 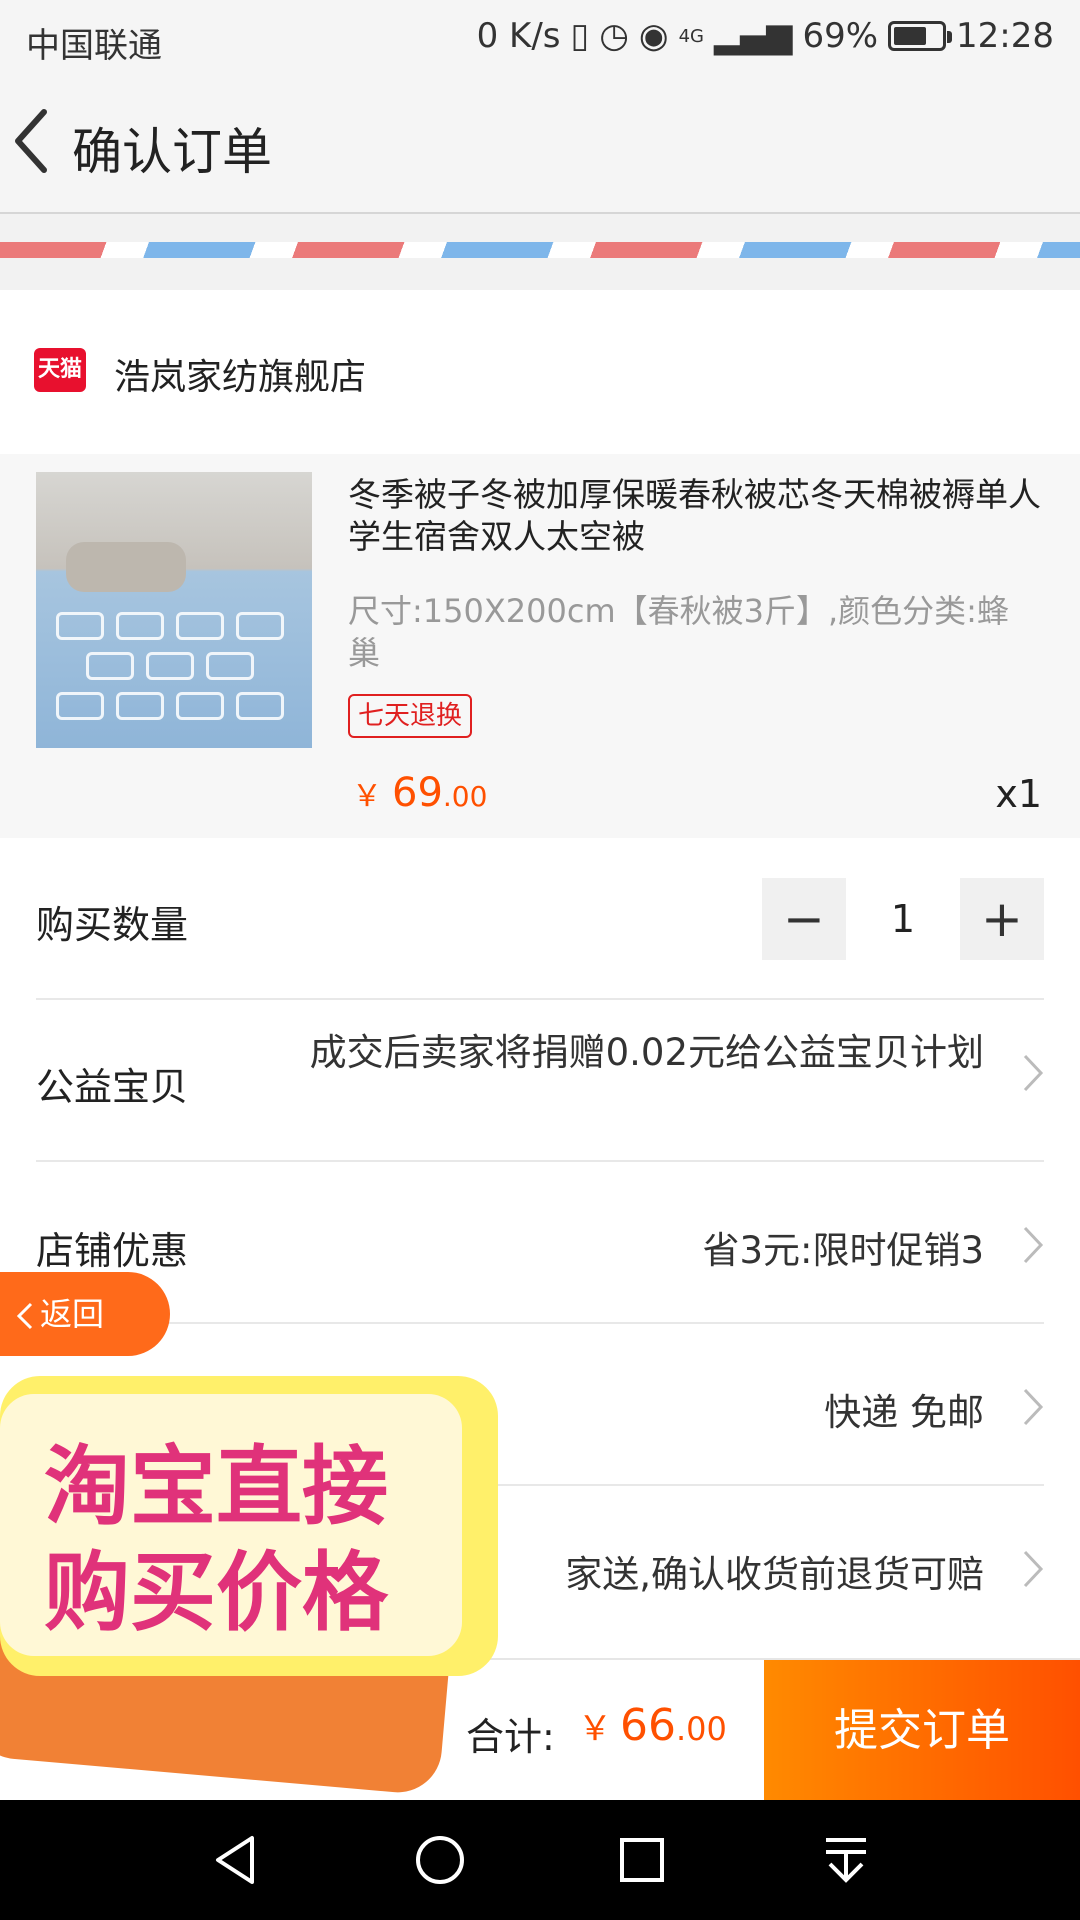 What do you see at coordinates (367, 796) in the screenshot?
I see `price-currency: ￥` at bounding box center [367, 796].